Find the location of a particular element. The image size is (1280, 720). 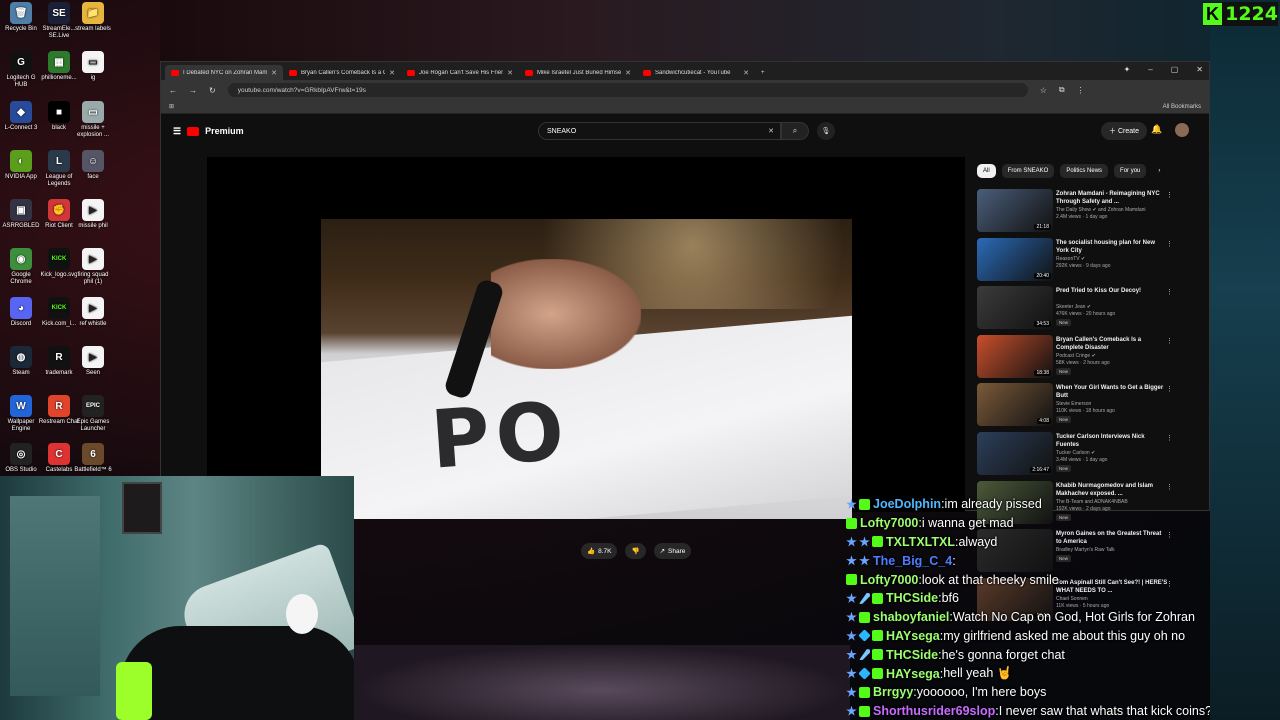

channel-name: Skeeter Jean ✔ is located at coordinates (1112, 307).